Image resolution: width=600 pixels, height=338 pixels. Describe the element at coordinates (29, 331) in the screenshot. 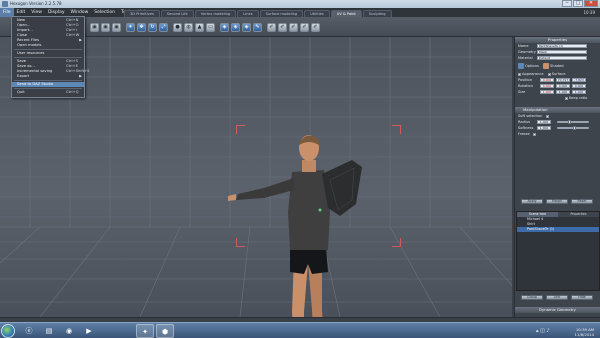

I see `taskbar-ie-icon: ⓔ` at that location.